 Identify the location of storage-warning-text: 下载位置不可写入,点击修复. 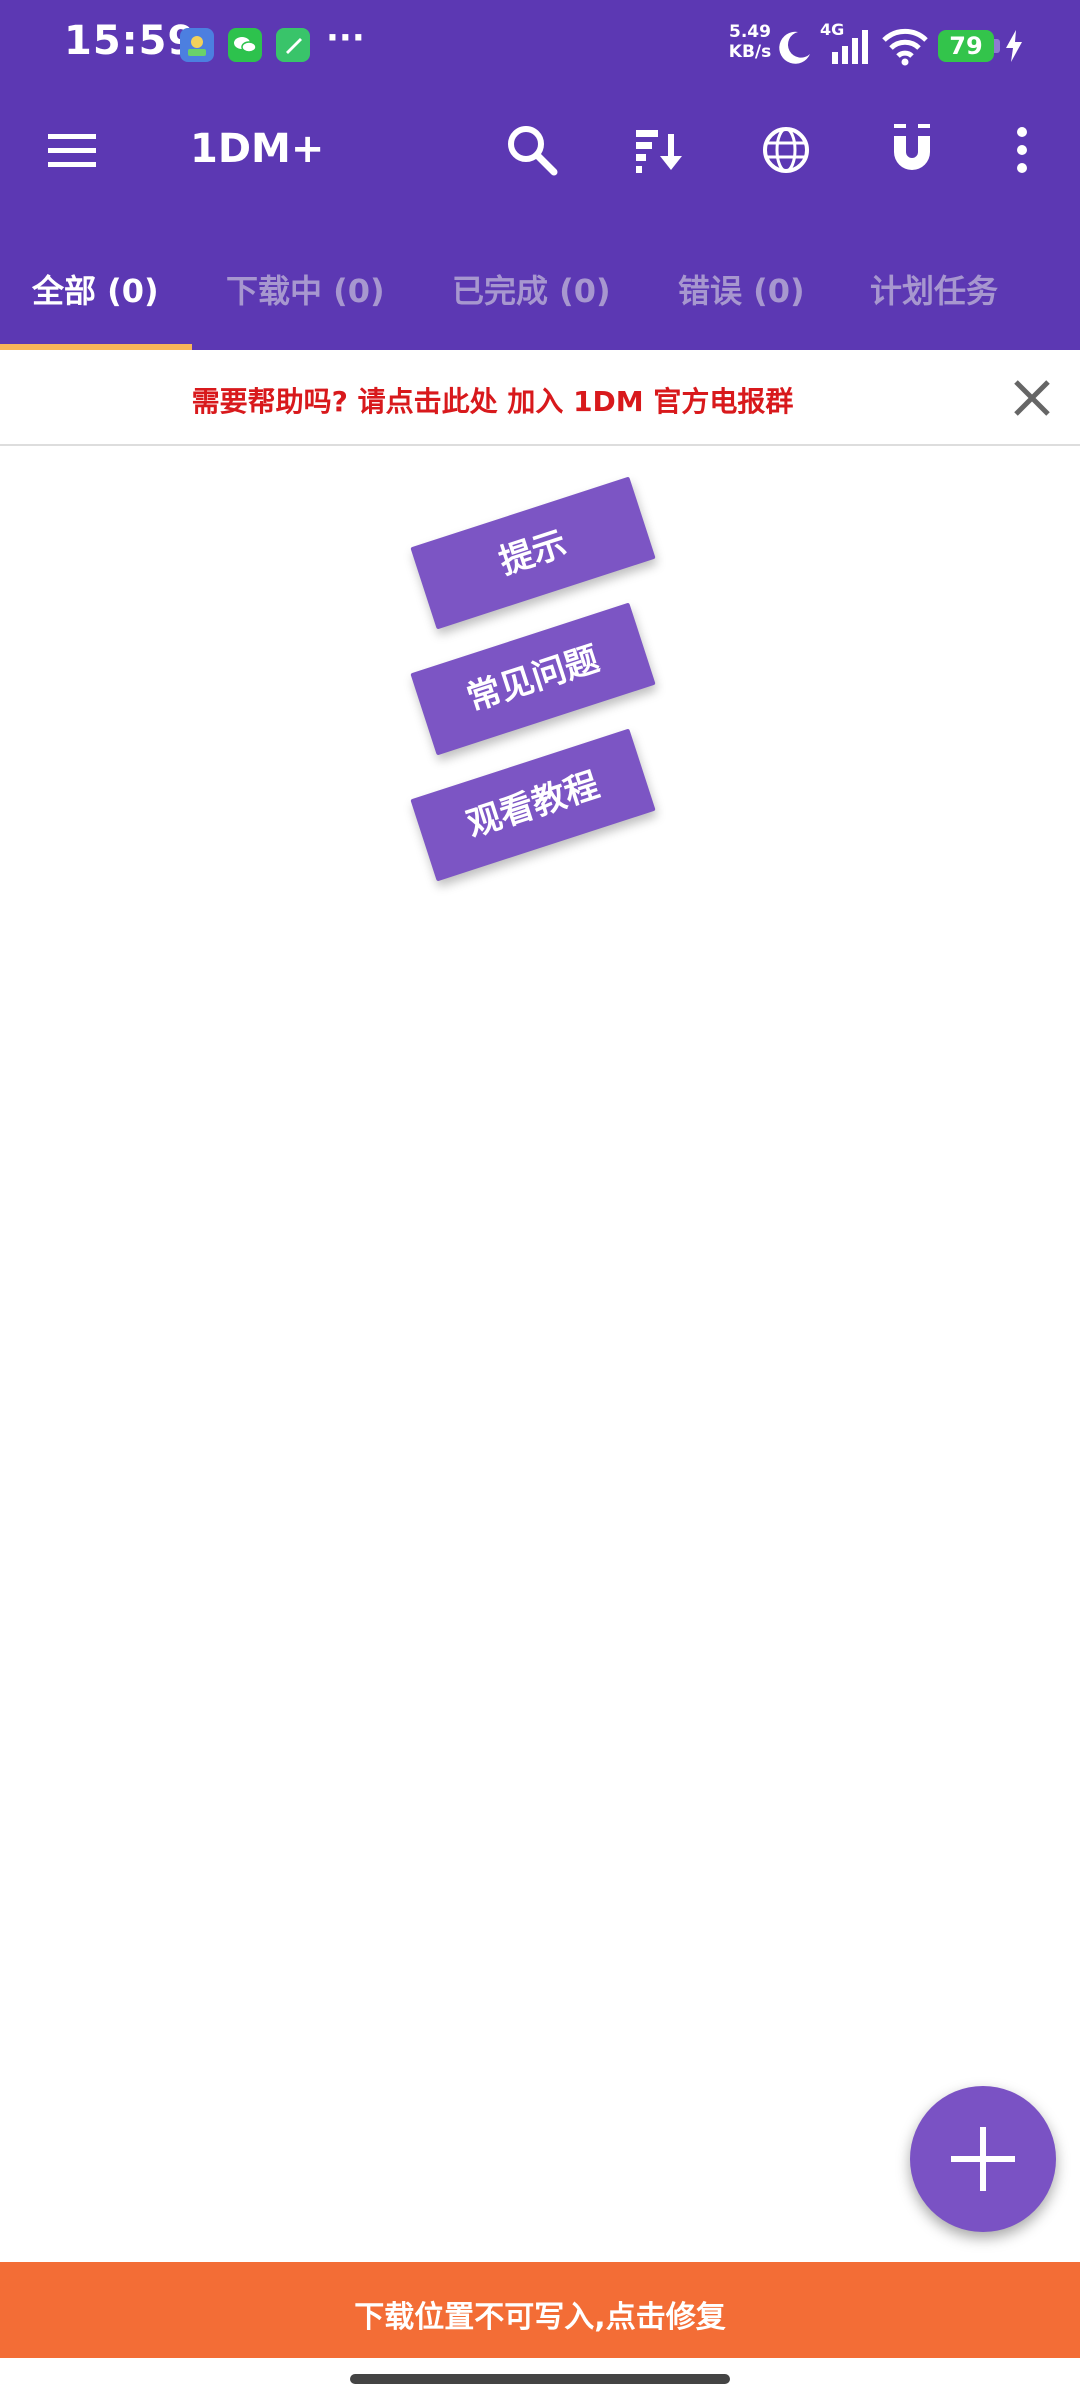
(540, 2314).